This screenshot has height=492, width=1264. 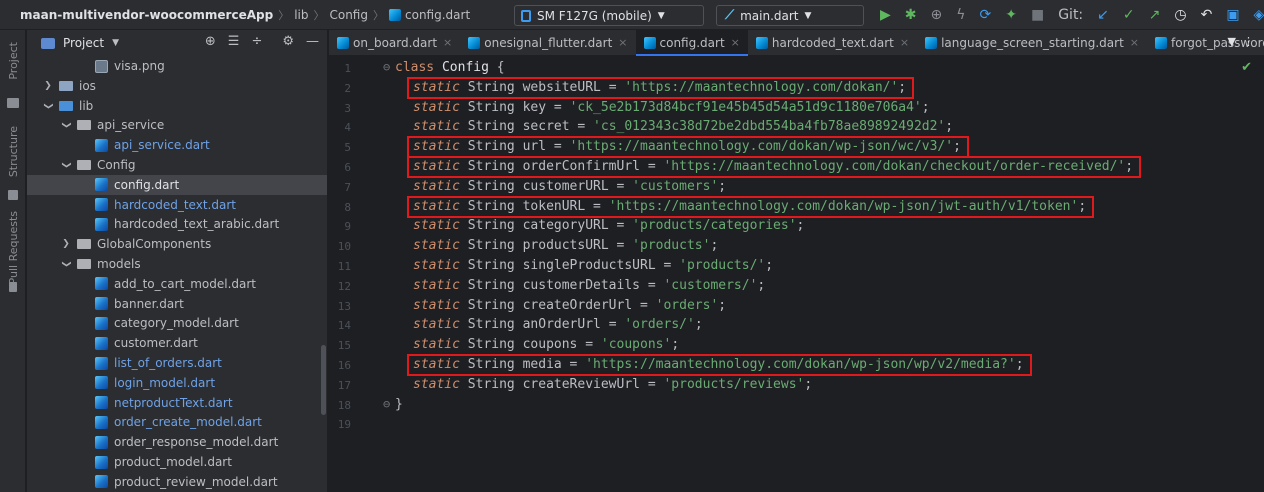 I want to click on hot-restart-icon: ⟳, so click(x=986, y=15).